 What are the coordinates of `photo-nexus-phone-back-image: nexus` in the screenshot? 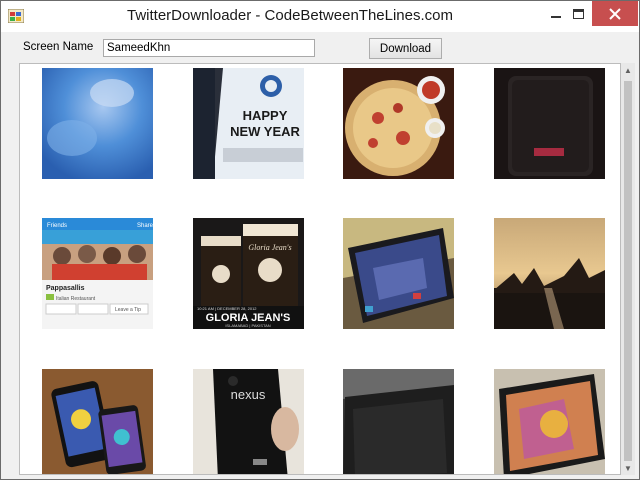 It's located at (248, 421).